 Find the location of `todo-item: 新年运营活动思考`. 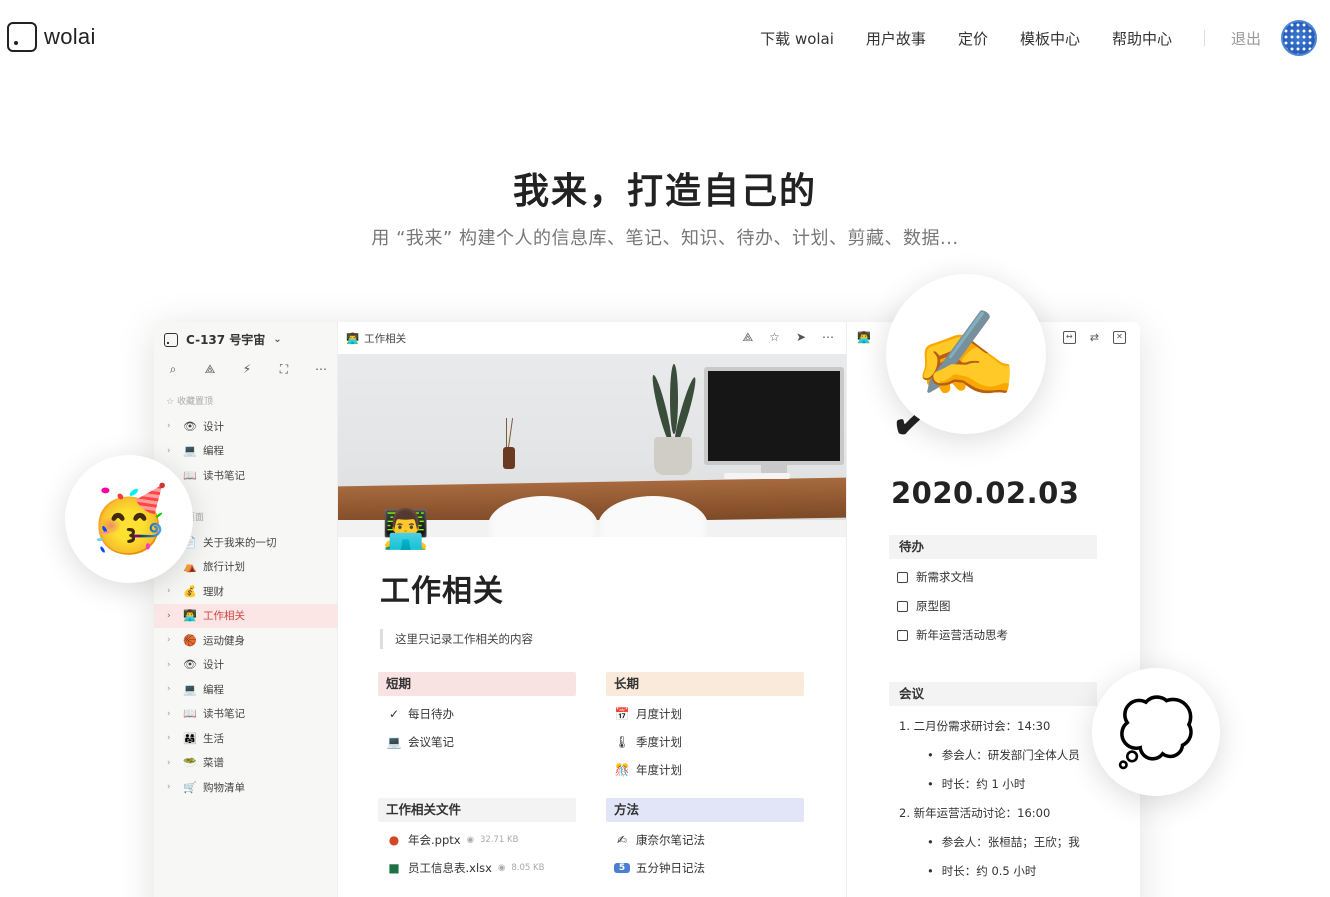

todo-item: 新年运营活动思考 is located at coordinates (952, 635).